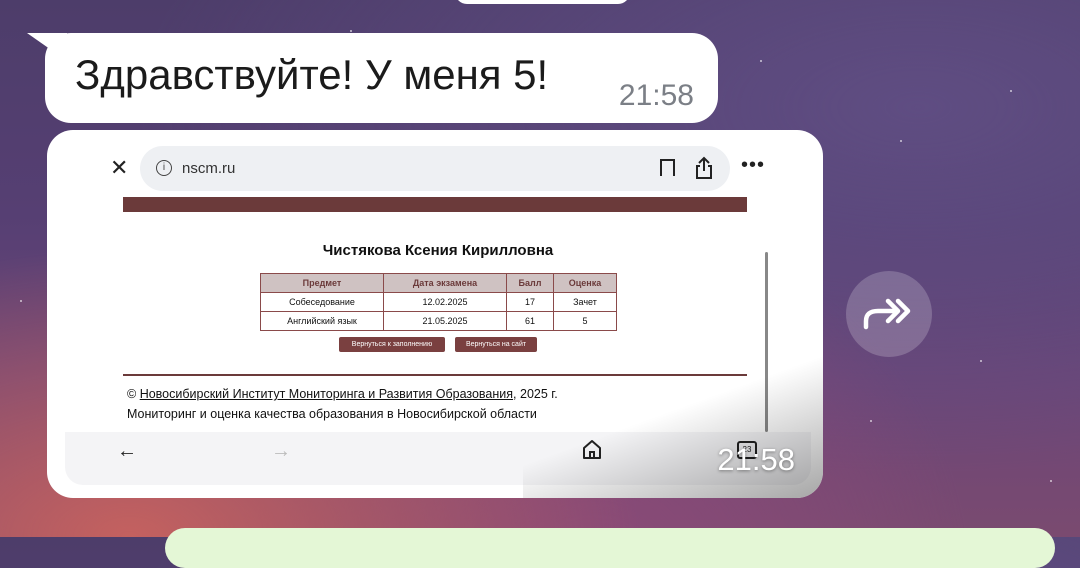  What do you see at coordinates (704, 167) in the screenshot?
I see `share-icon` at bounding box center [704, 167].